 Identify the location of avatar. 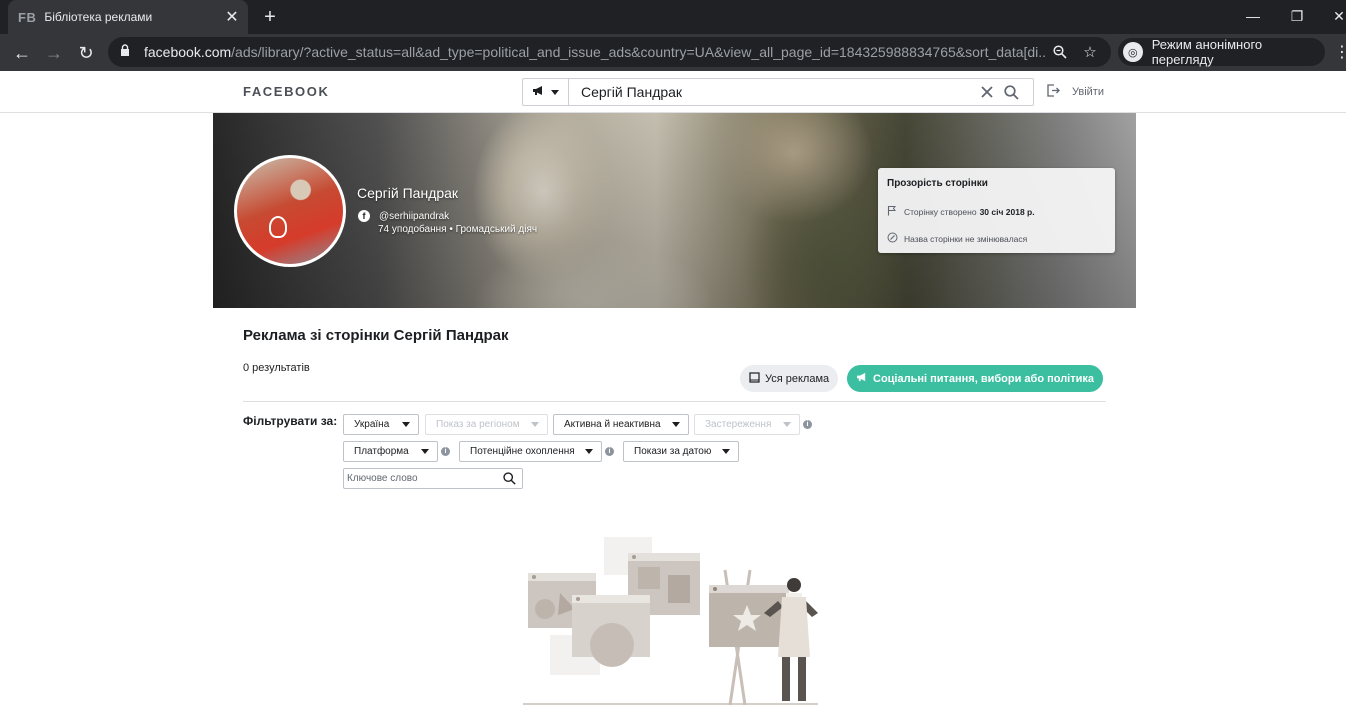
(290, 211).